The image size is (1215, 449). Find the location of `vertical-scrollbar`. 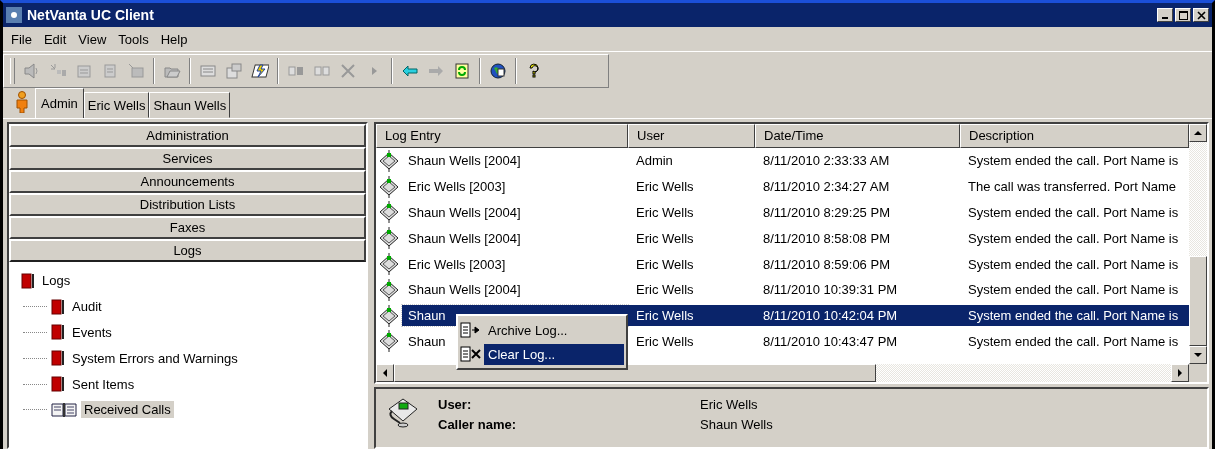

vertical-scrollbar is located at coordinates (1198, 253).